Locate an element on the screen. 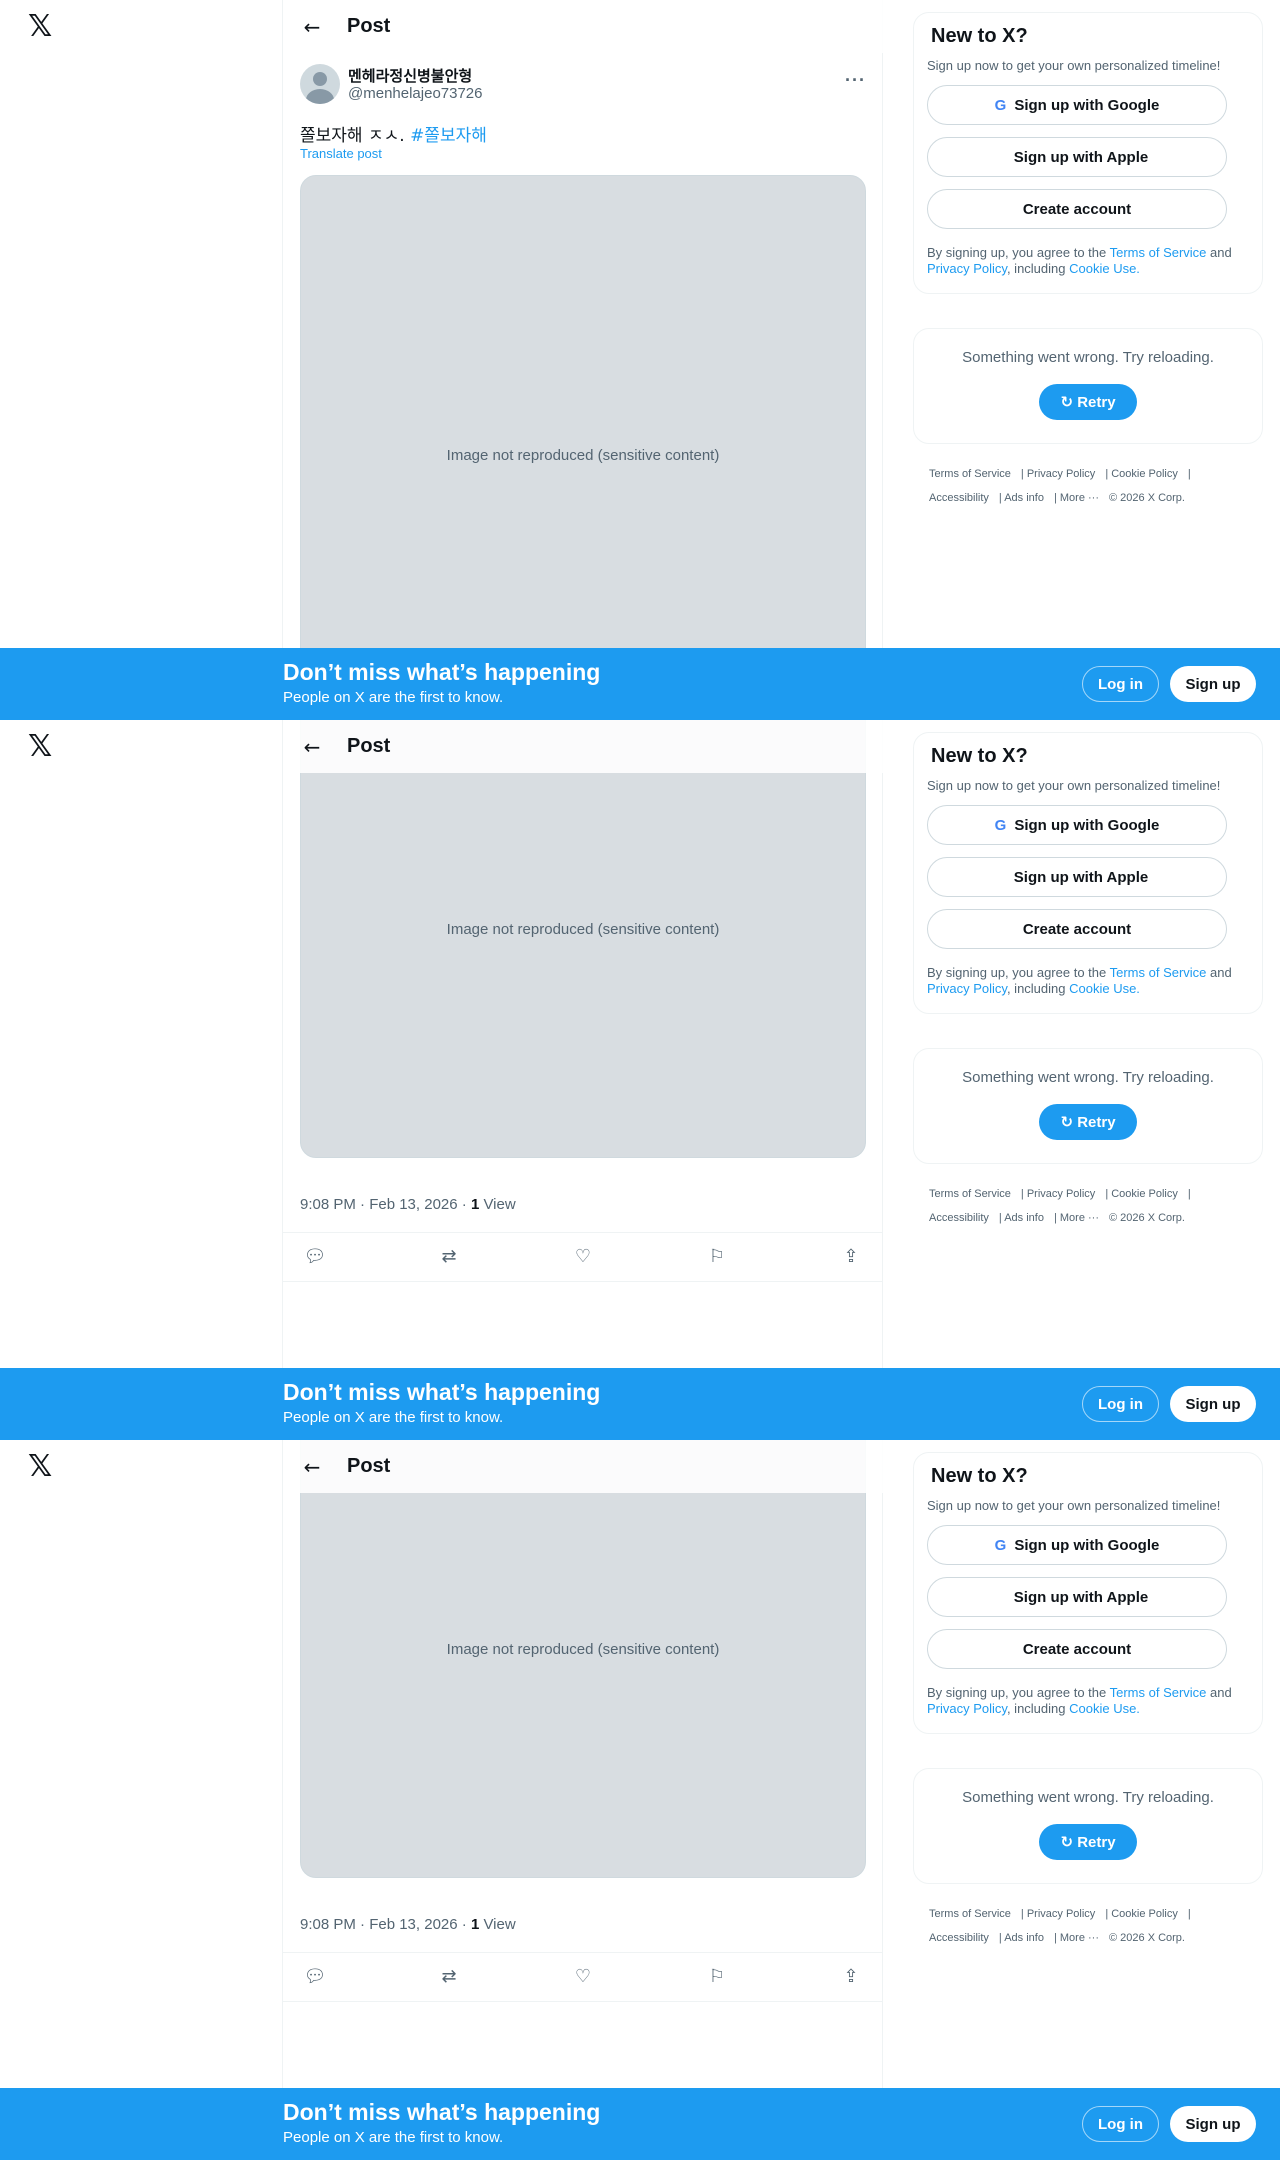  author-name: 멘헤라정신병불안형 is located at coordinates (410, 75).